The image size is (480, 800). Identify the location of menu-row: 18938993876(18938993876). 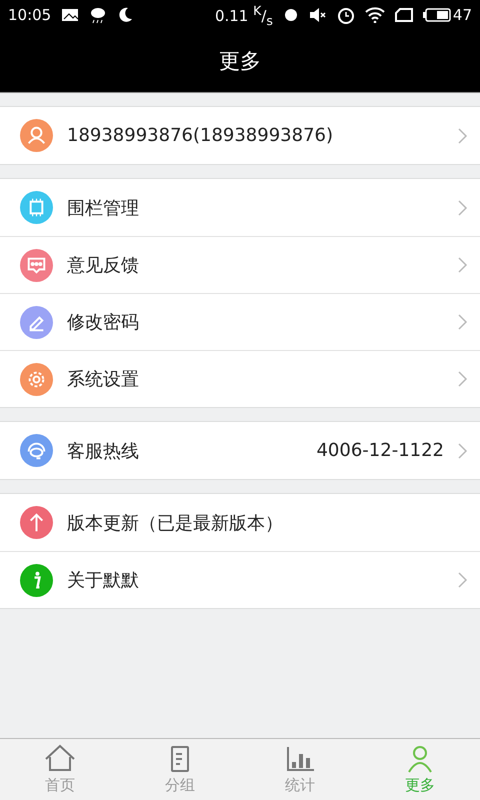
(240, 135).